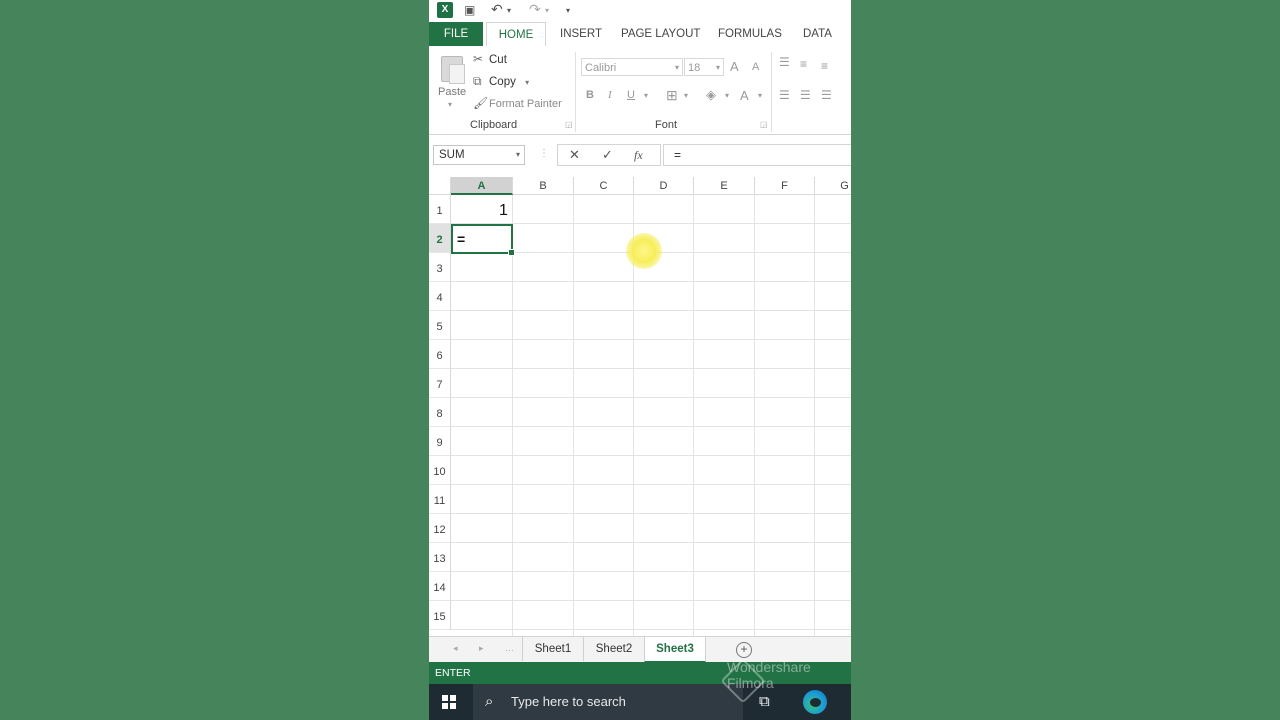  What do you see at coordinates (764, 124) in the screenshot?
I see `font-launcher-icon: ◲` at bounding box center [764, 124].